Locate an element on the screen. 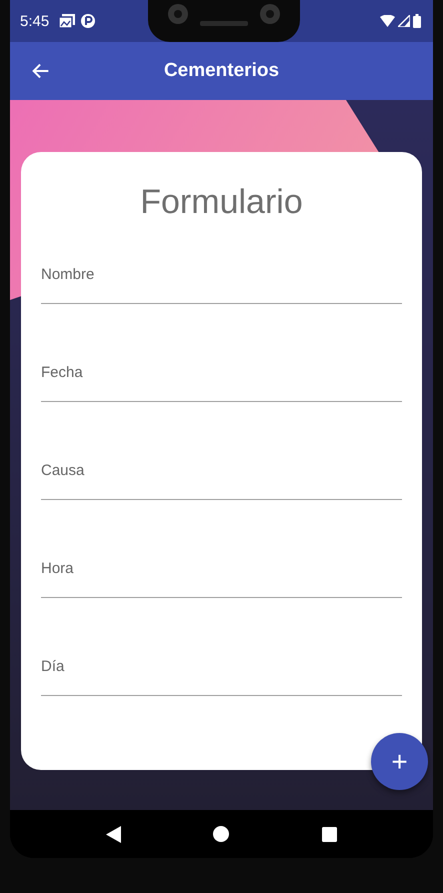 The height and width of the screenshot is (893, 443). app-icon is located at coordinates (88, 21).